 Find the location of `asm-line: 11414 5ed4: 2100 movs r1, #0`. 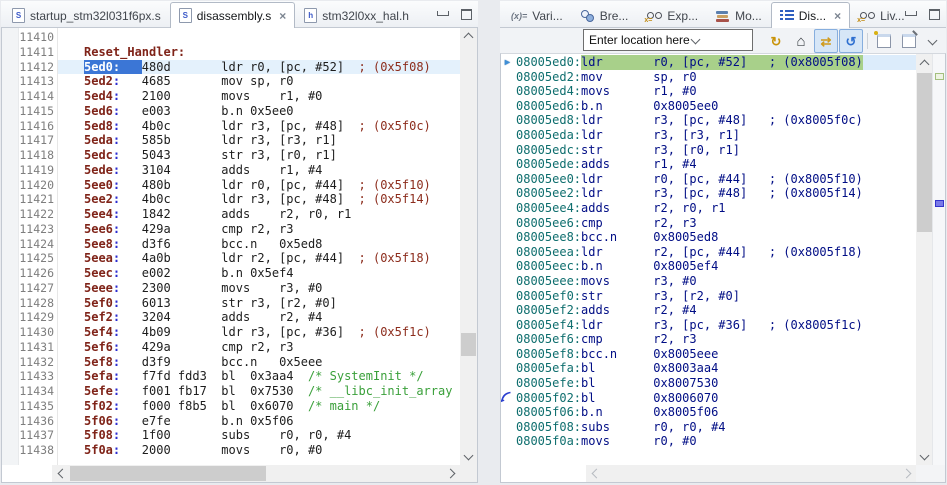

asm-line: 11414 5ed4: 2100 movs r1, #0 is located at coordinates (231, 96).